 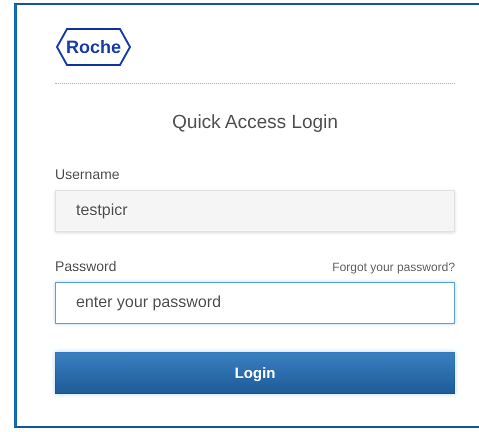 I want to click on field-label: Password, so click(x=85, y=266).